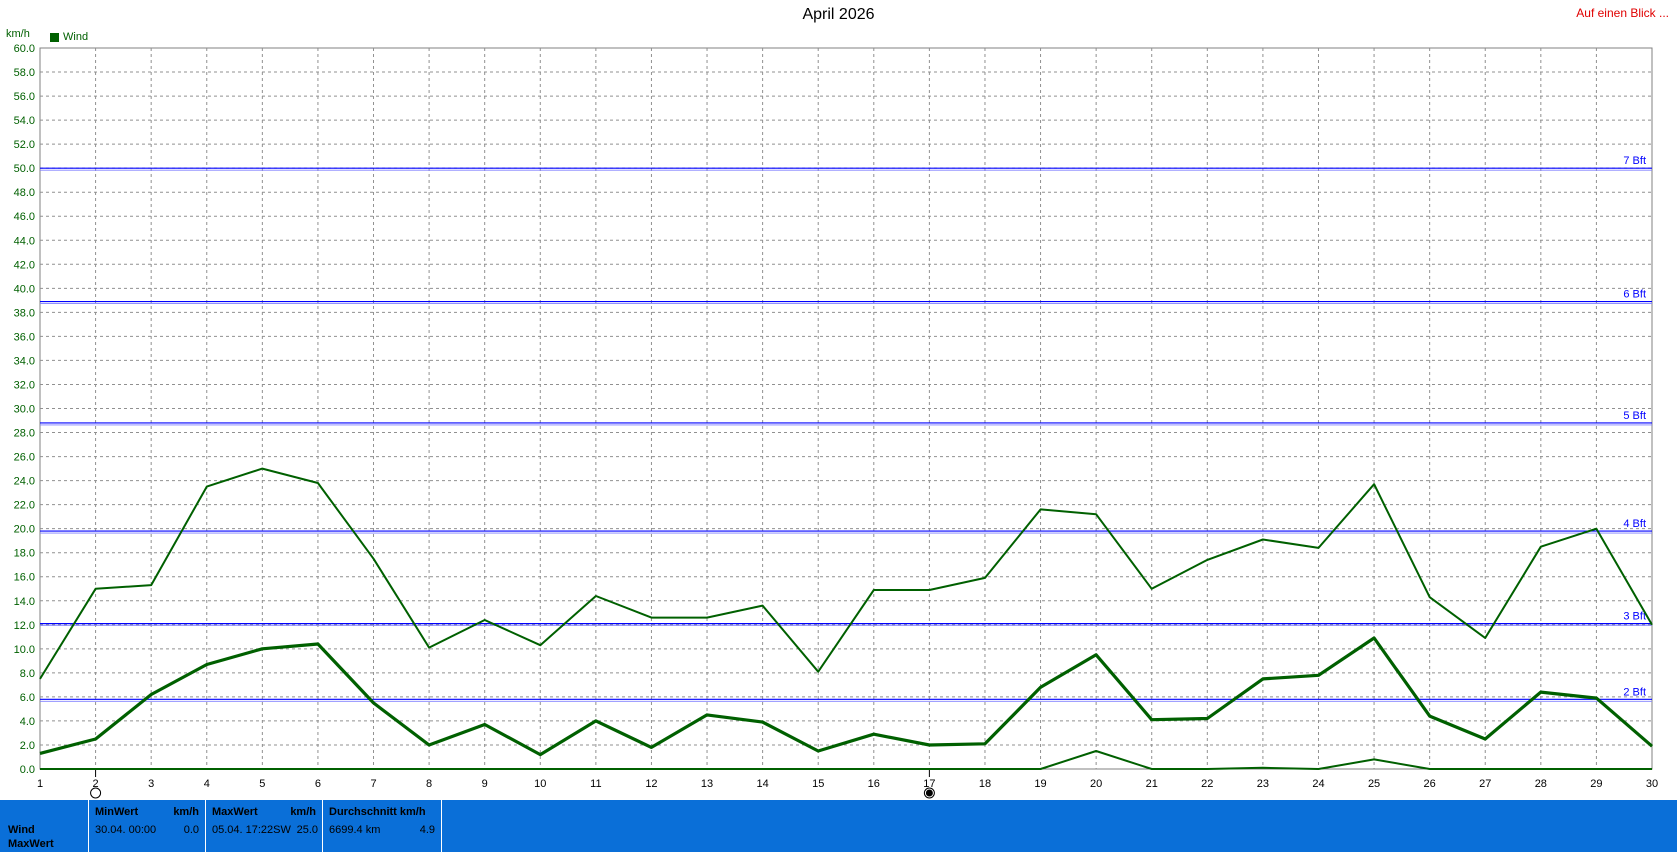 The image size is (1677, 852). What do you see at coordinates (818, 784) in the screenshot?
I see `x-tick-label: 15` at bounding box center [818, 784].